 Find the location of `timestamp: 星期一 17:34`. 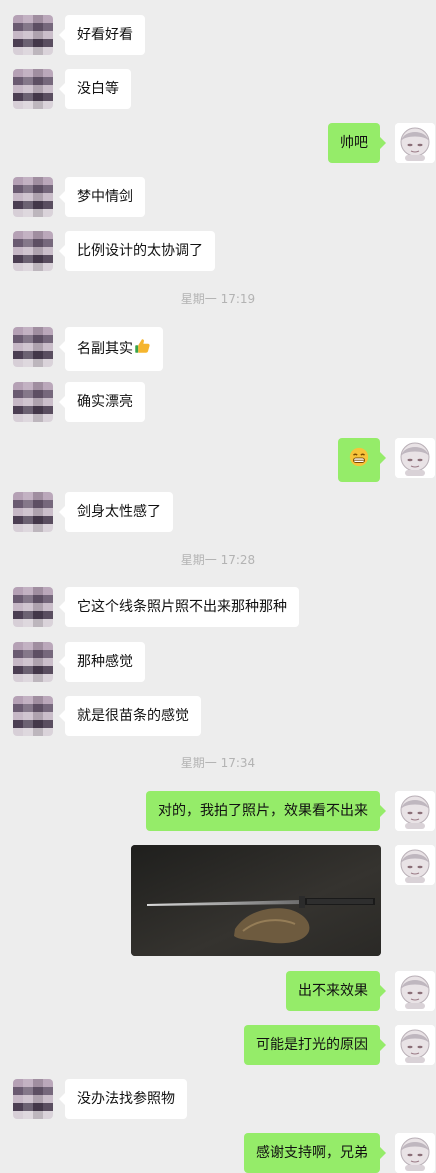

timestamp: 星期一 17:34 is located at coordinates (218, 763).